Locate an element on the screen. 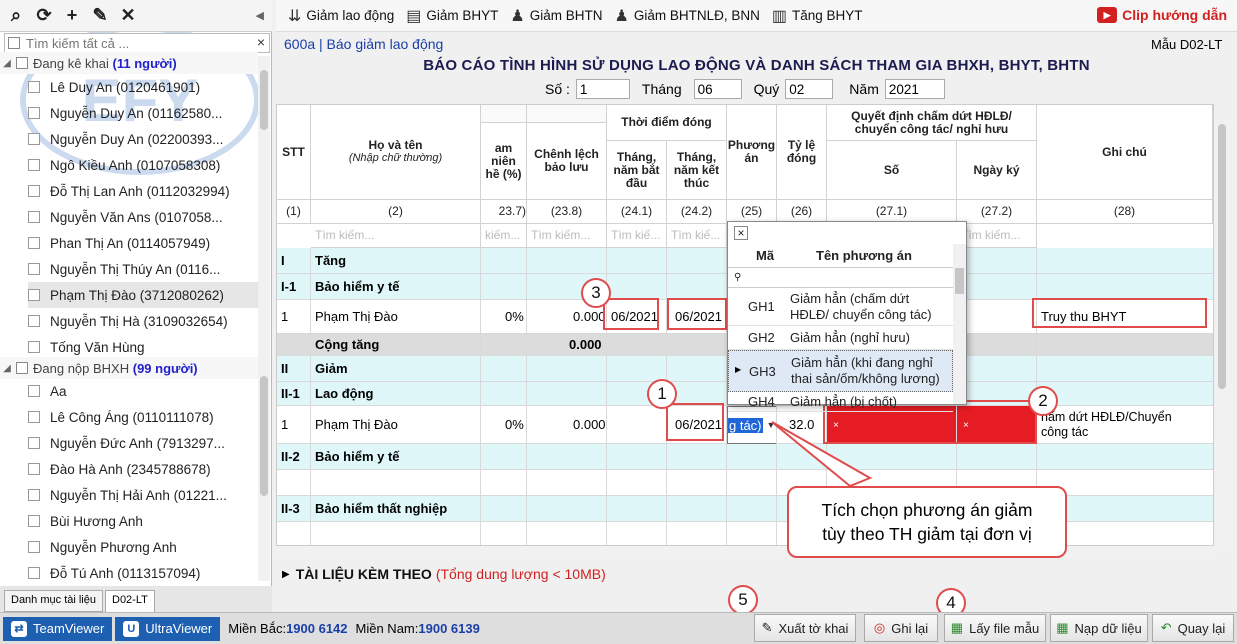 This screenshot has height=644, width=1237. popup-option-row: GH4 Giảm hẳn (bị chốt) is located at coordinates (840, 402).